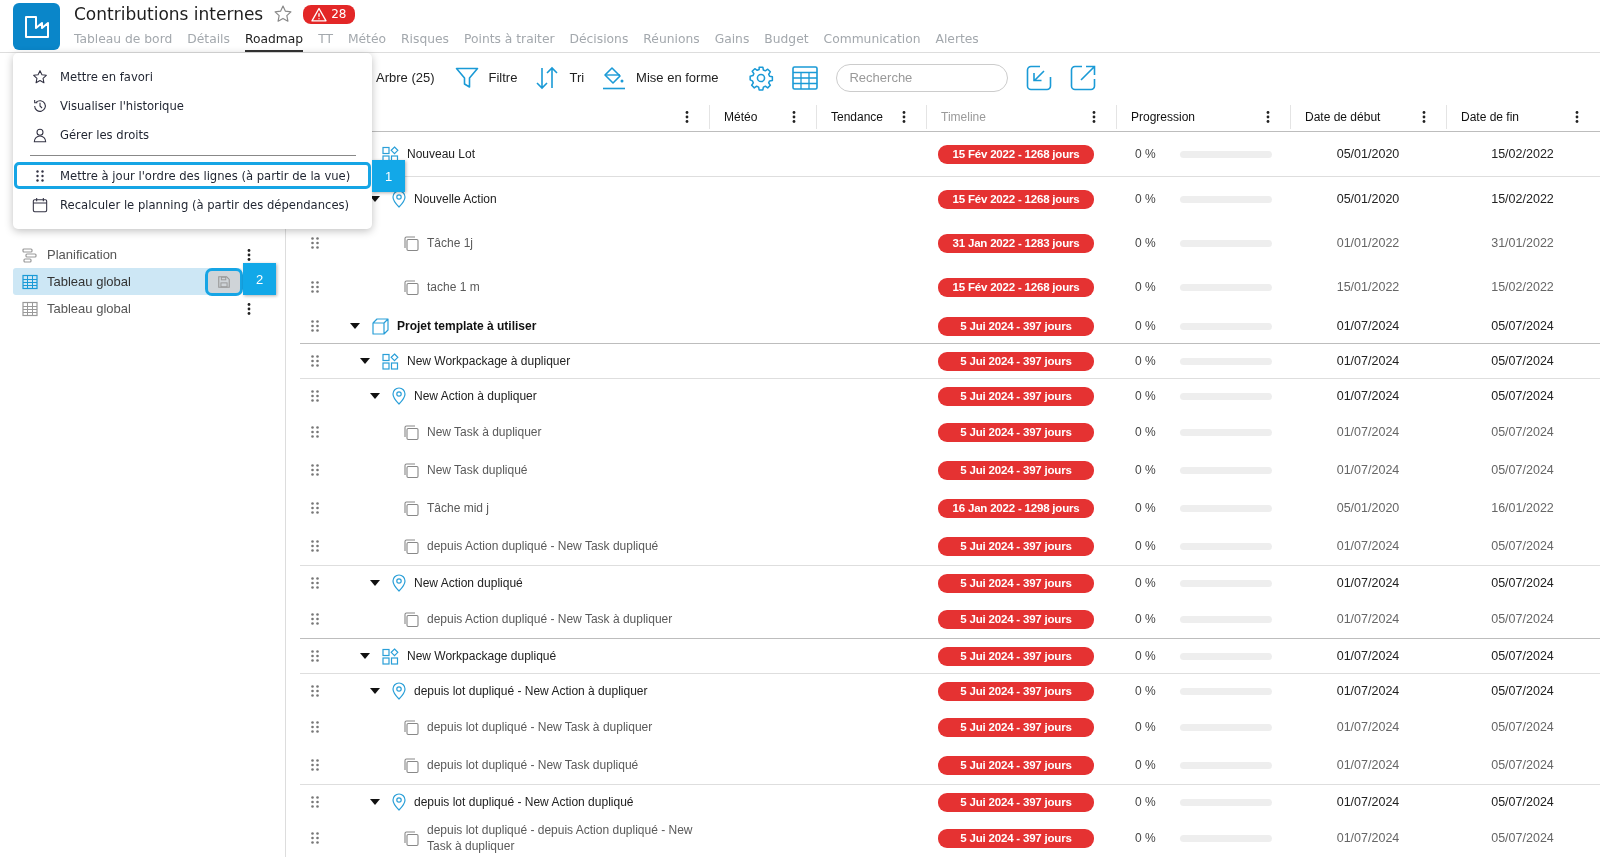 The width and height of the screenshot is (1600, 857). Describe the element at coordinates (466, 77) in the screenshot. I see `filter-icon` at that location.